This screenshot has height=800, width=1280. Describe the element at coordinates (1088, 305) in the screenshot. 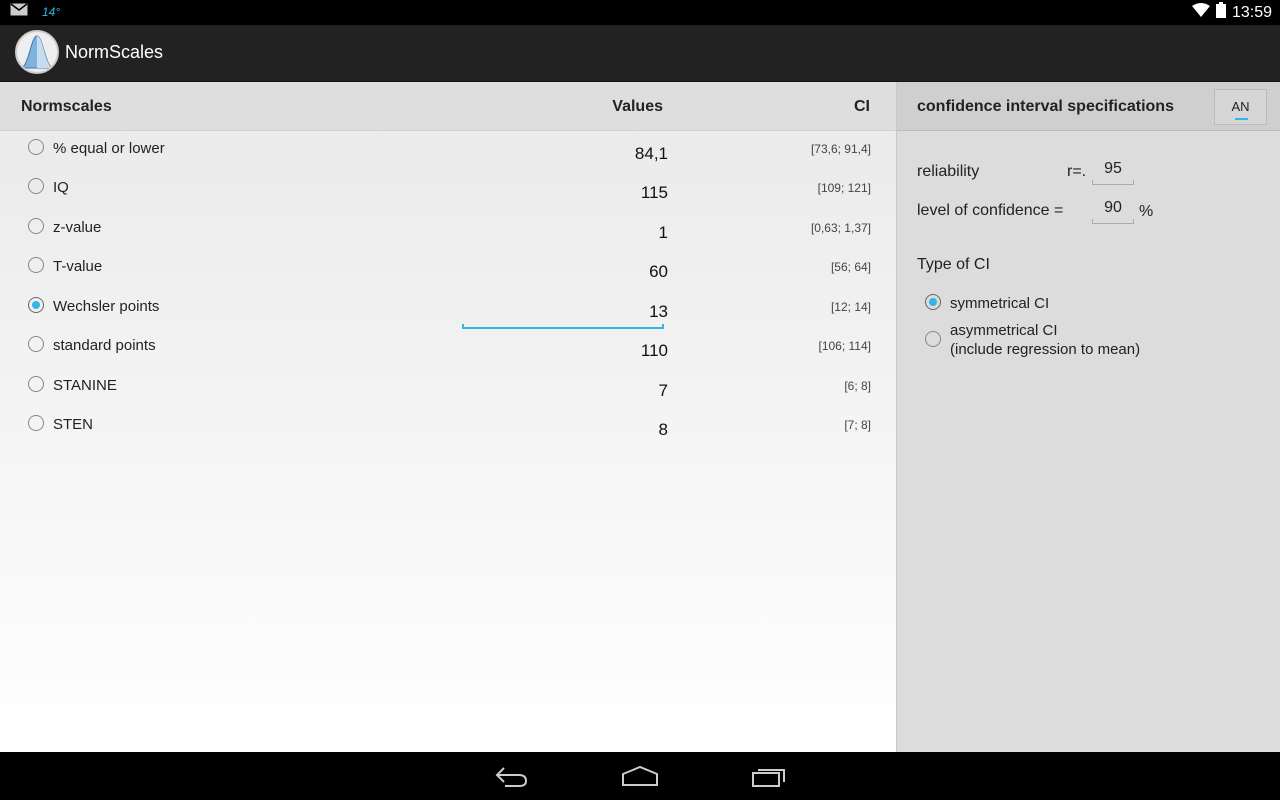

I see `symmetrical-ci-option: symmetrical CI` at that location.